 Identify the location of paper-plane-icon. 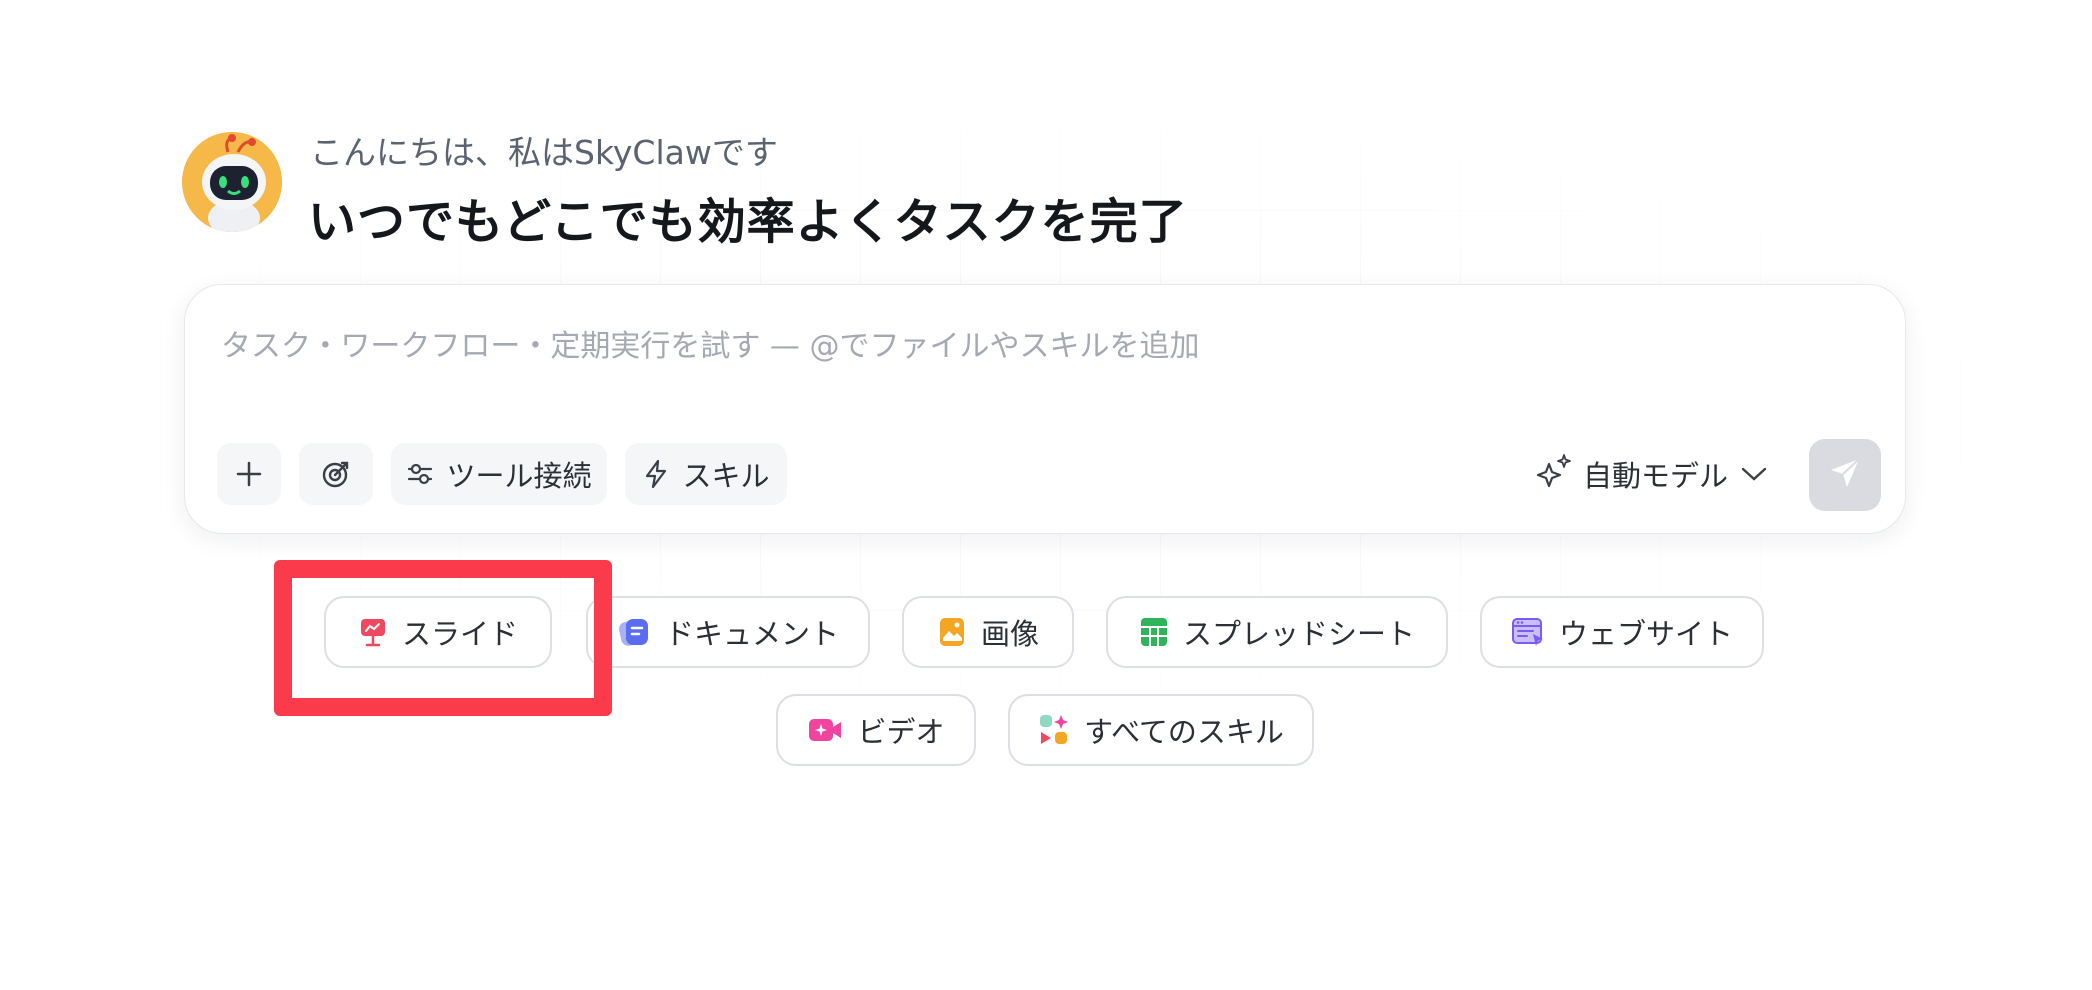
(1845, 475).